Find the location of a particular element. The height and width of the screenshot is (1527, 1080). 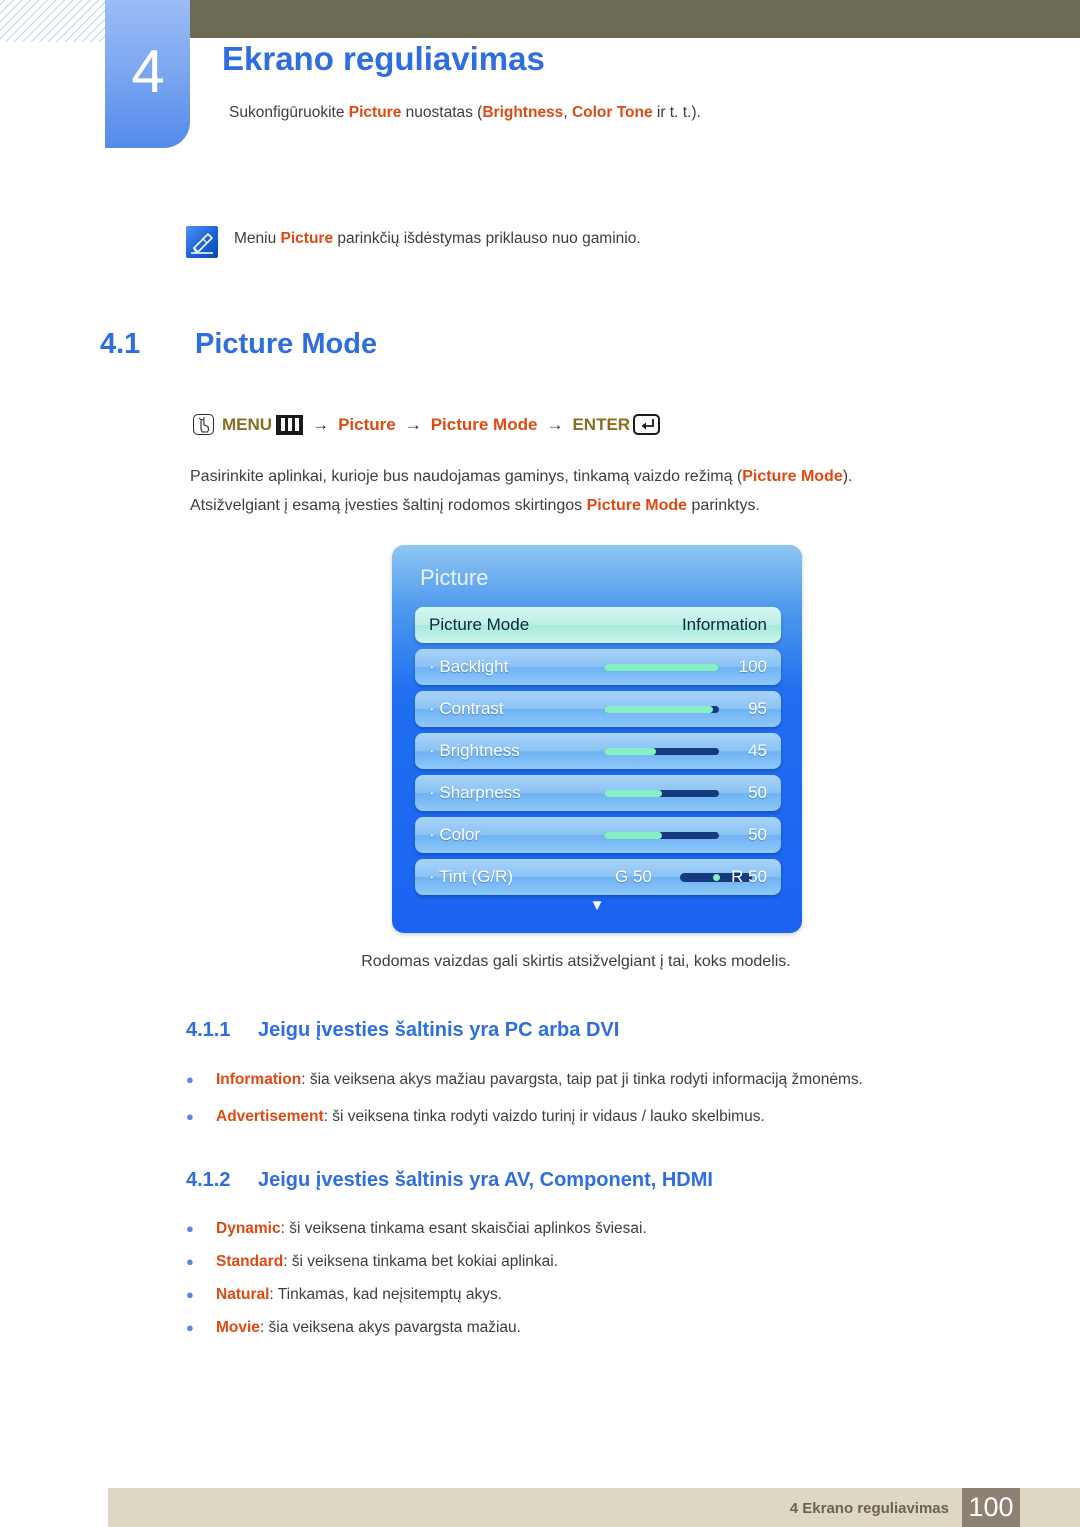

chapter-intro-term-colortone: Color Tone is located at coordinates (612, 112).